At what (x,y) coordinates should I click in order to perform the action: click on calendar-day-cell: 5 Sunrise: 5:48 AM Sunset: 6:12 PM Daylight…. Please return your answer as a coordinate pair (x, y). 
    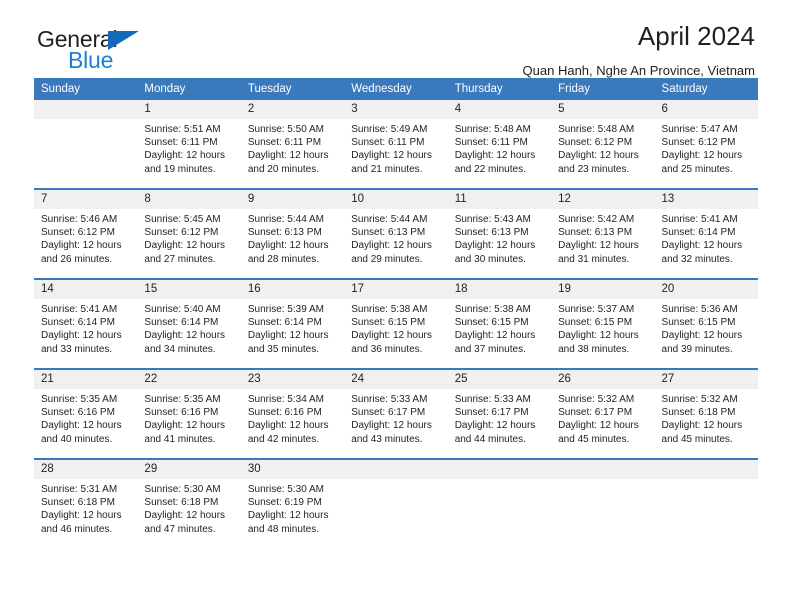
    Looking at the image, I should click on (603, 144).